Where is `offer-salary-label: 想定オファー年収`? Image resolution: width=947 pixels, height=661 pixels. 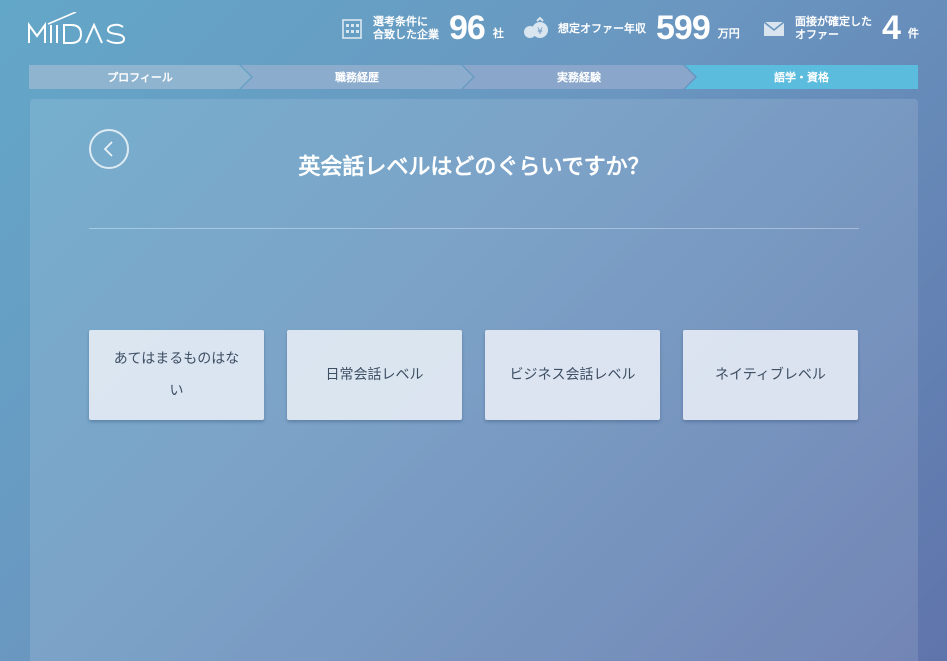 offer-salary-label: 想定オファー年収 is located at coordinates (602, 28).